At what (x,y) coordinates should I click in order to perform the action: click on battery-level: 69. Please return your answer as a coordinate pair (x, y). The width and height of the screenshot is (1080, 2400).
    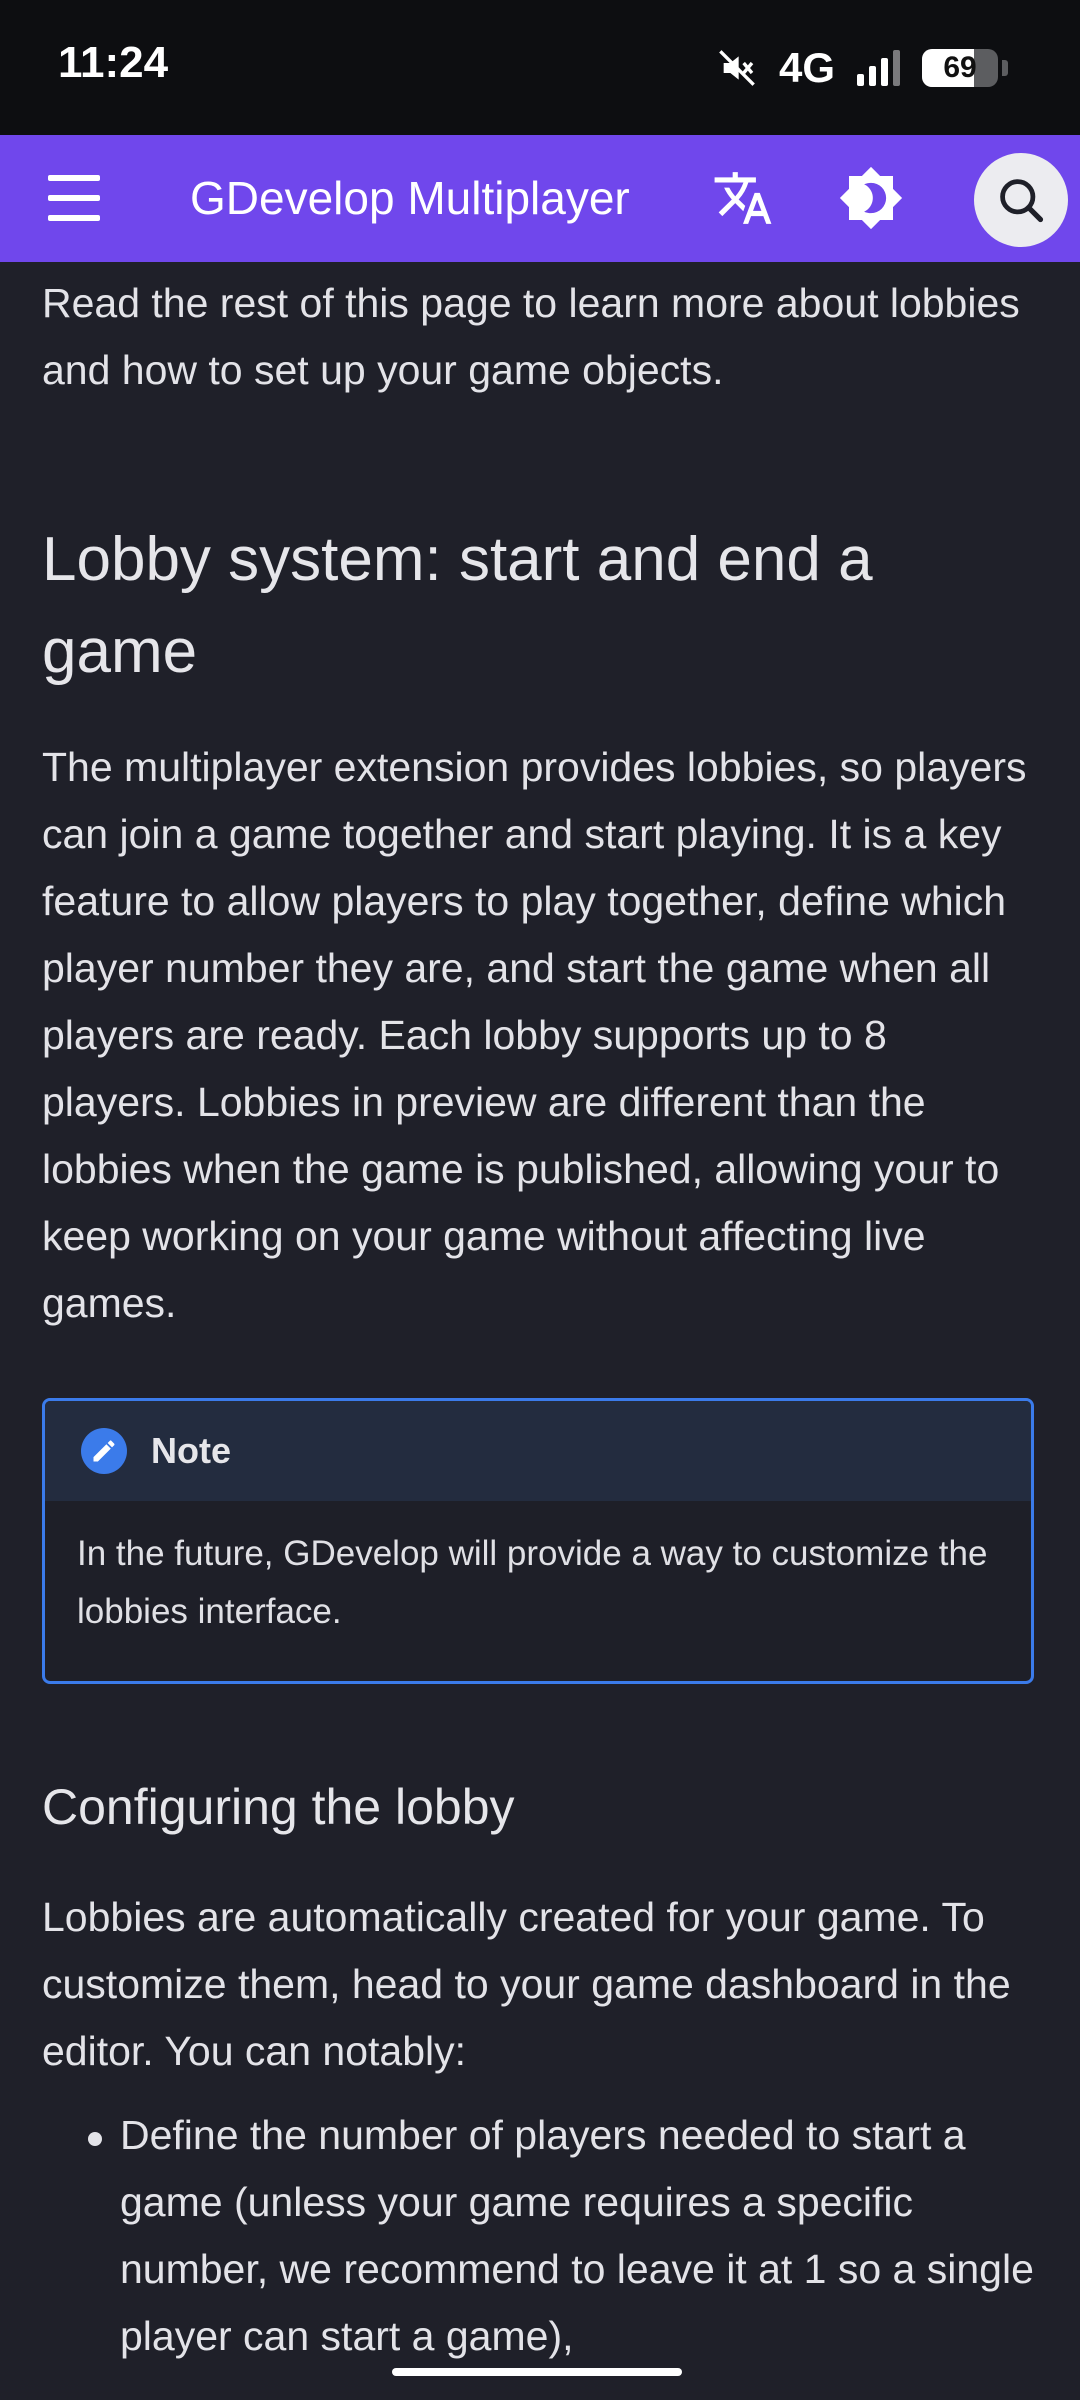
    Looking at the image, I should click on (960, 67).